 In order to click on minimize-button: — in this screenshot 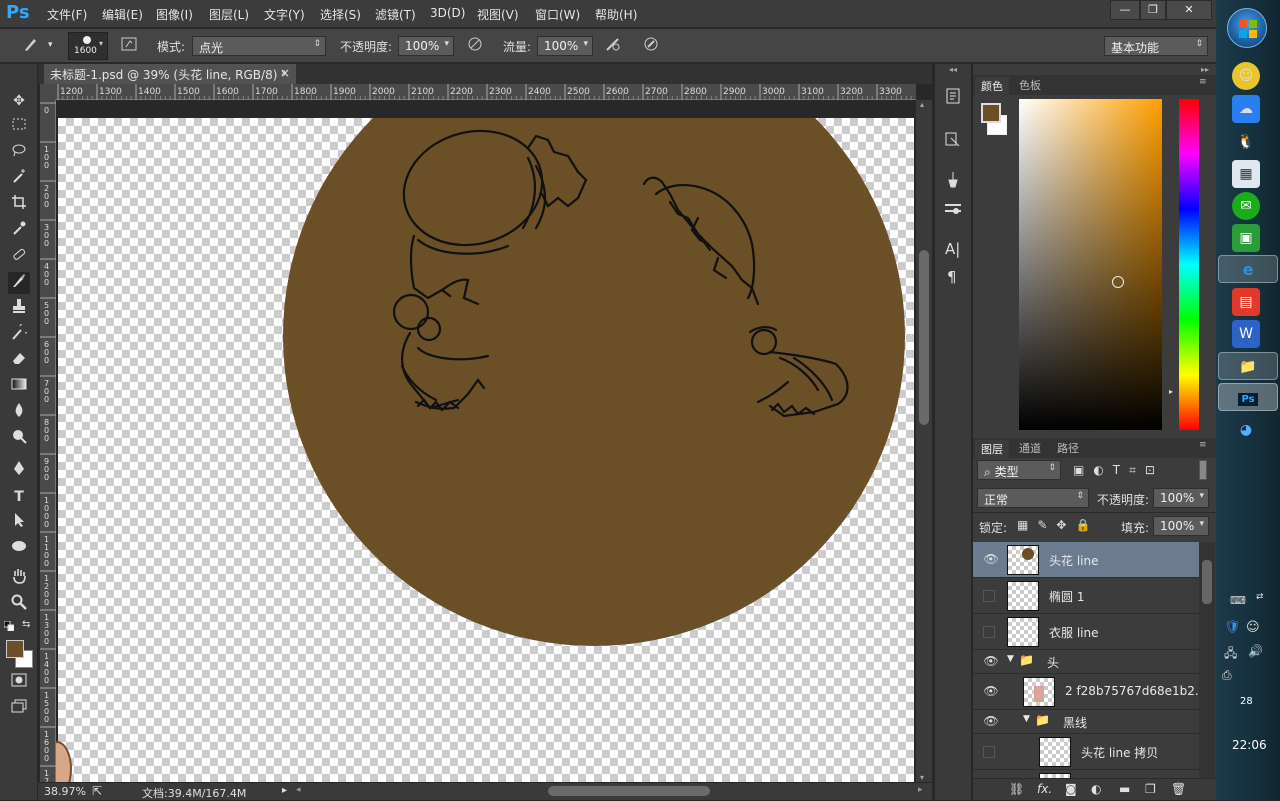, I will do `click(1125, 10)`.